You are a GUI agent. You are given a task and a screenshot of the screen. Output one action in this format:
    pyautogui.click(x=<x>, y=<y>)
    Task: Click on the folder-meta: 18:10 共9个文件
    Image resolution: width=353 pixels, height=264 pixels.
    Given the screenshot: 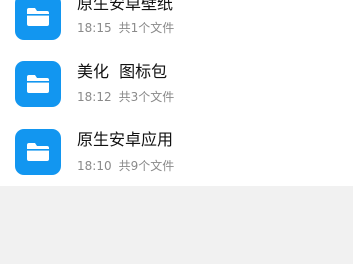 What is the action you would take?
    pyautogui.click(x=125, y=166)
    